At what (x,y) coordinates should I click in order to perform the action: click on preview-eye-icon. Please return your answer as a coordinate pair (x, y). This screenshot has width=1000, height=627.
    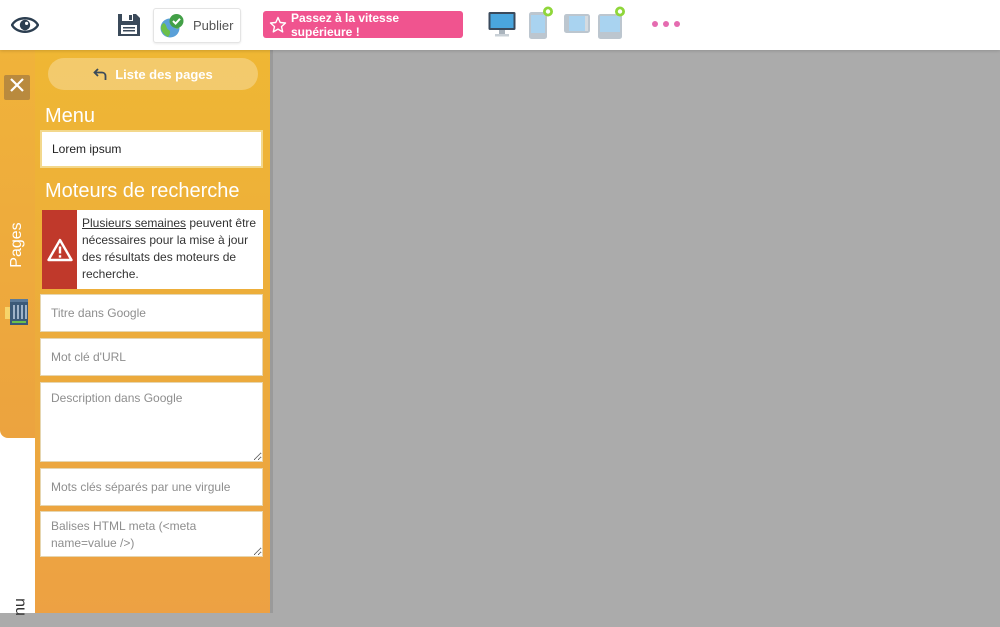
    Looking at the image, I should click on (25, 25).